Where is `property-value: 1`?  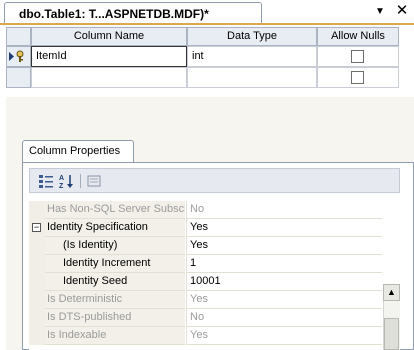 property-value: 1 is located at coordinates (284, 264).